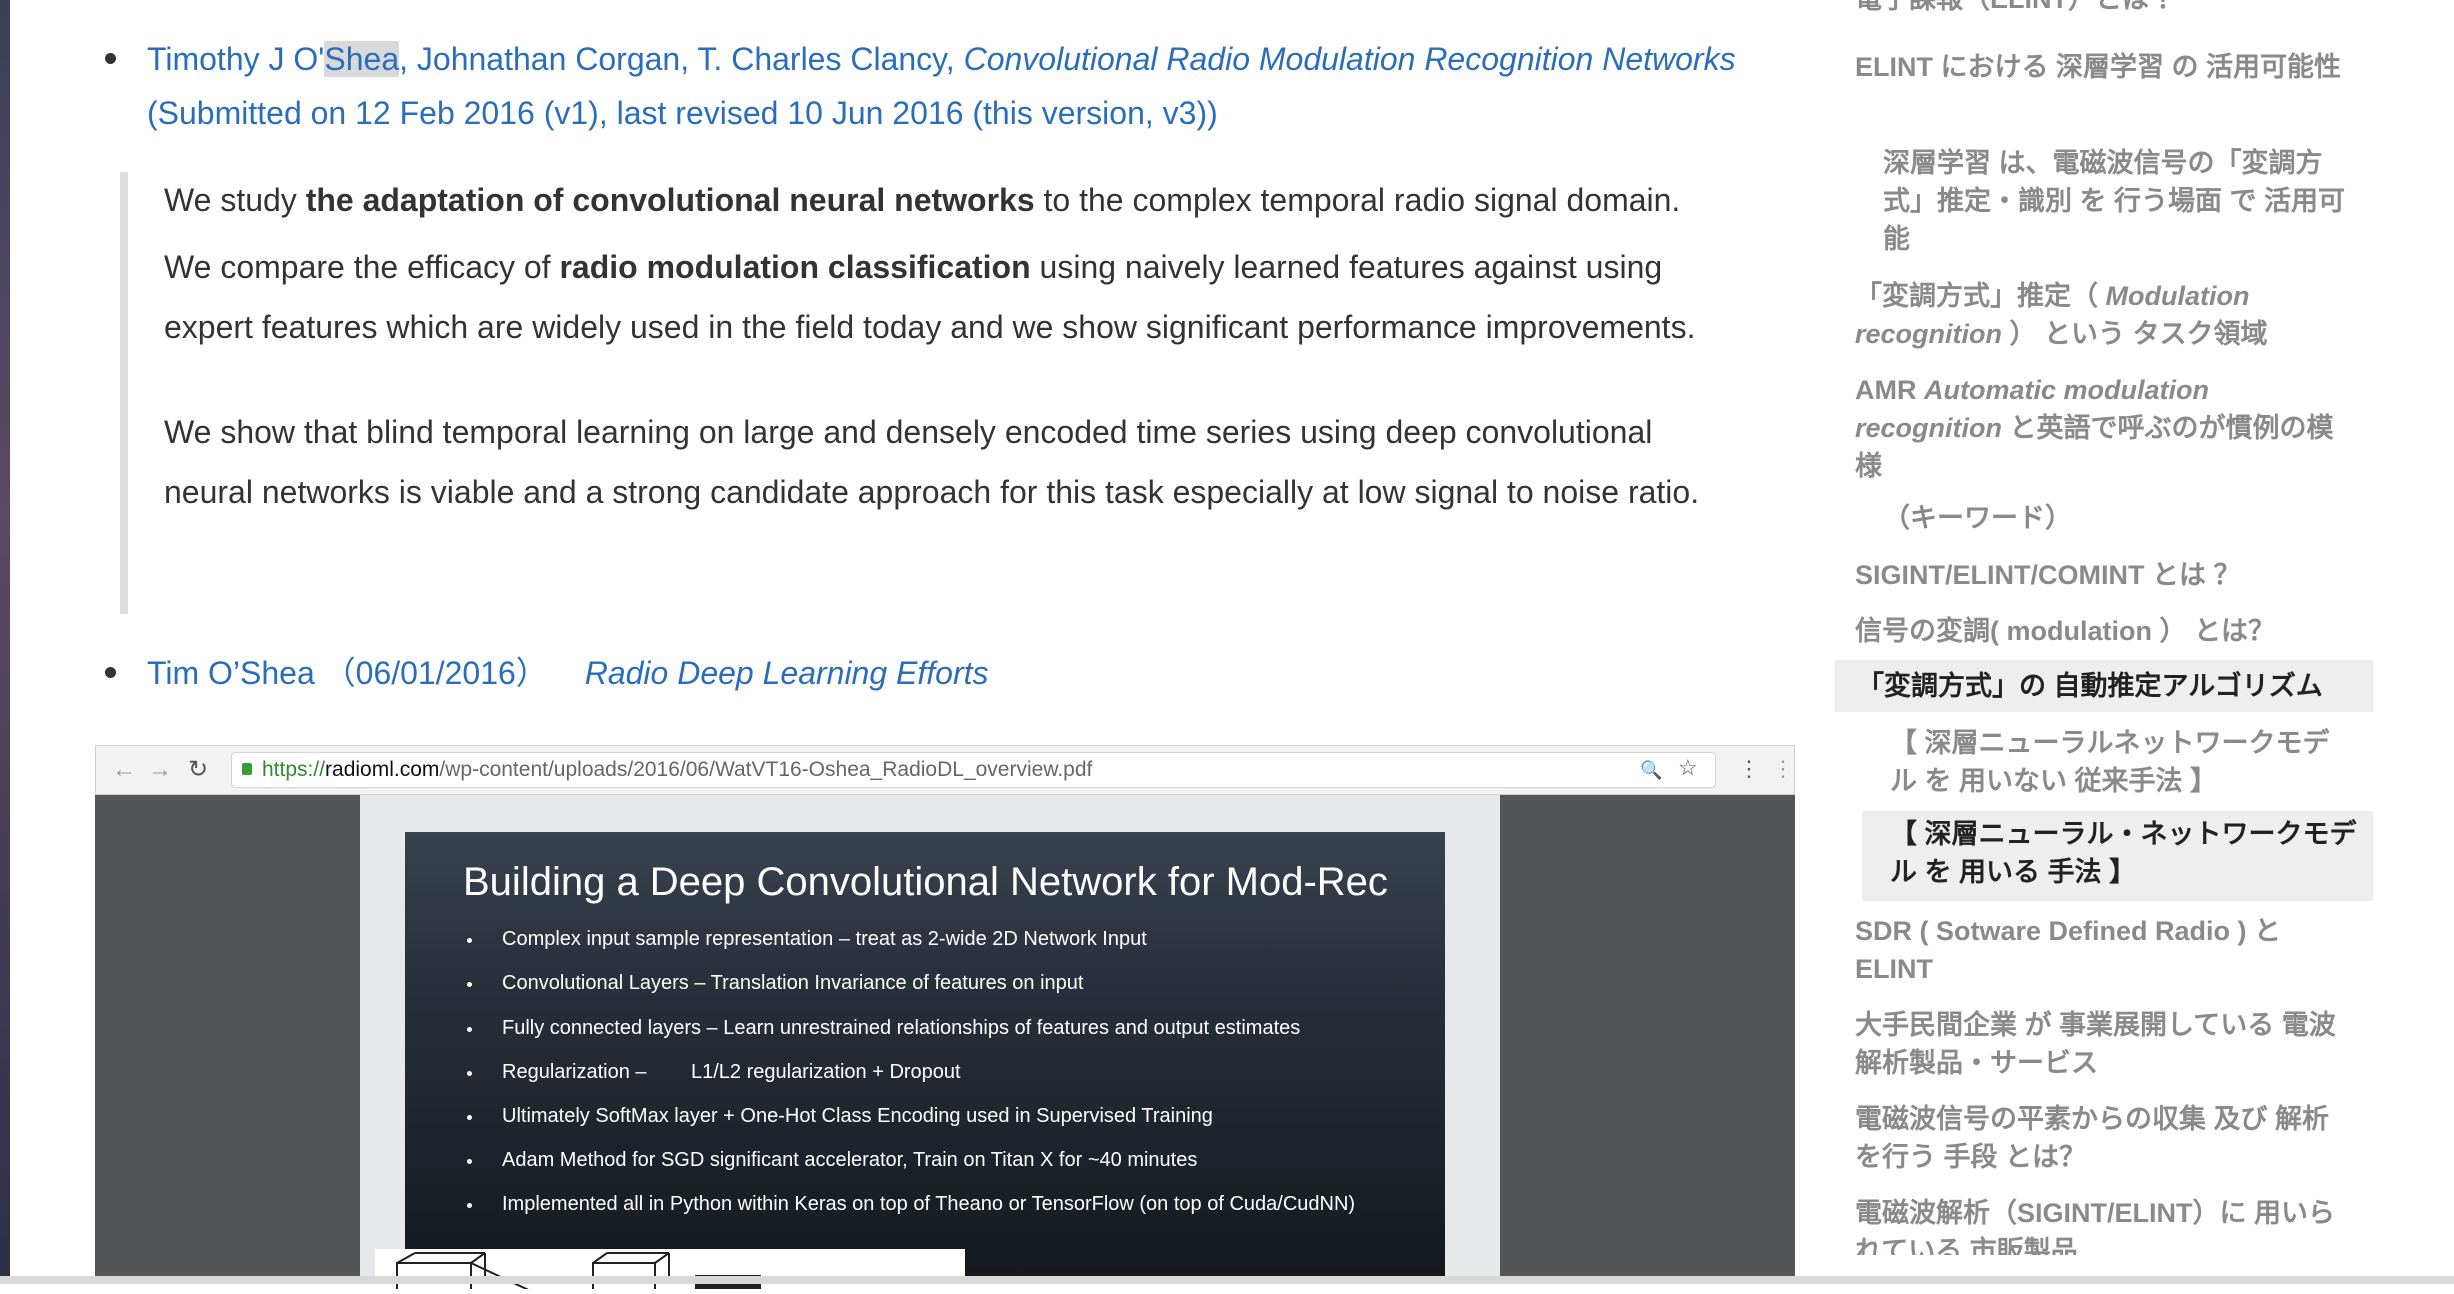 The image size is (2454, 1294). I want to click on back-arrow-icon: ←, so click(124, 770).